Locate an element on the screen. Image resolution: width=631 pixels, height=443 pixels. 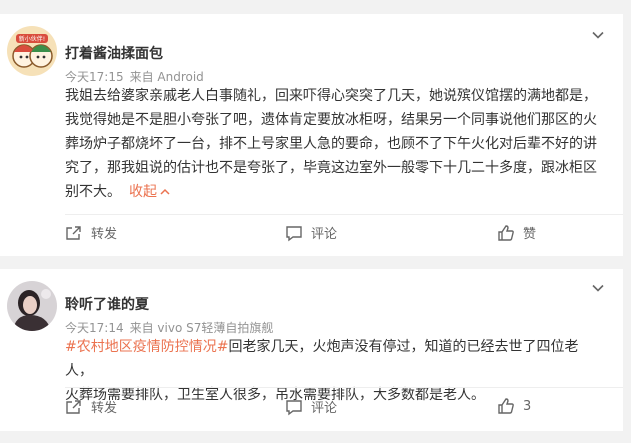
like-count: 3 is located at coordinates (527, 406).